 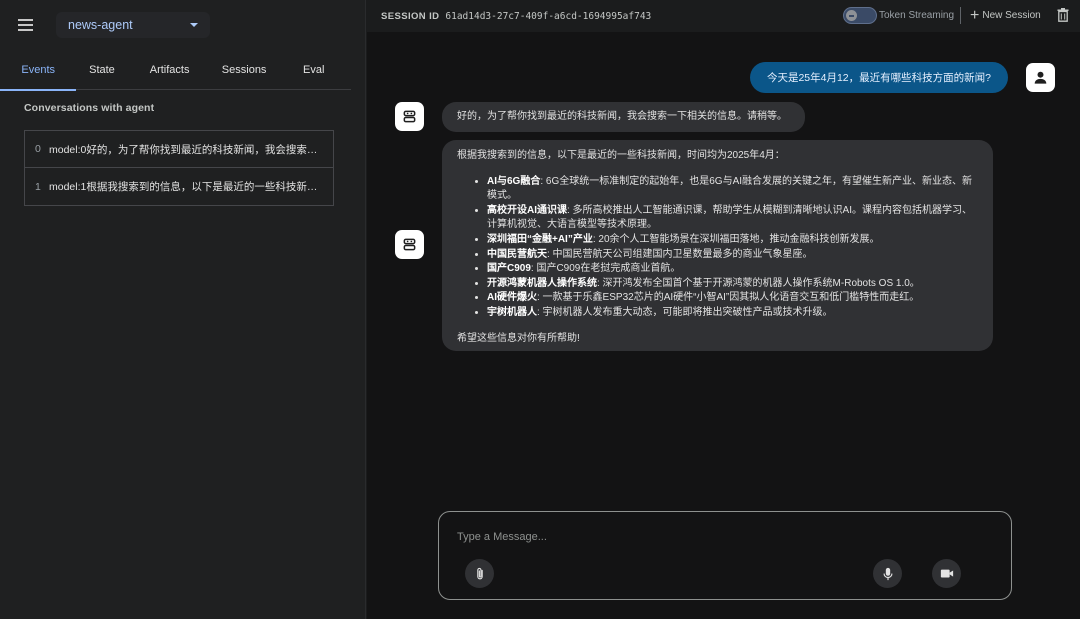 I want to click on news-text: : 宇树机器人发布重大动态，可能即将推出突破性产品或技术升级。, so click(x=685, y=312).